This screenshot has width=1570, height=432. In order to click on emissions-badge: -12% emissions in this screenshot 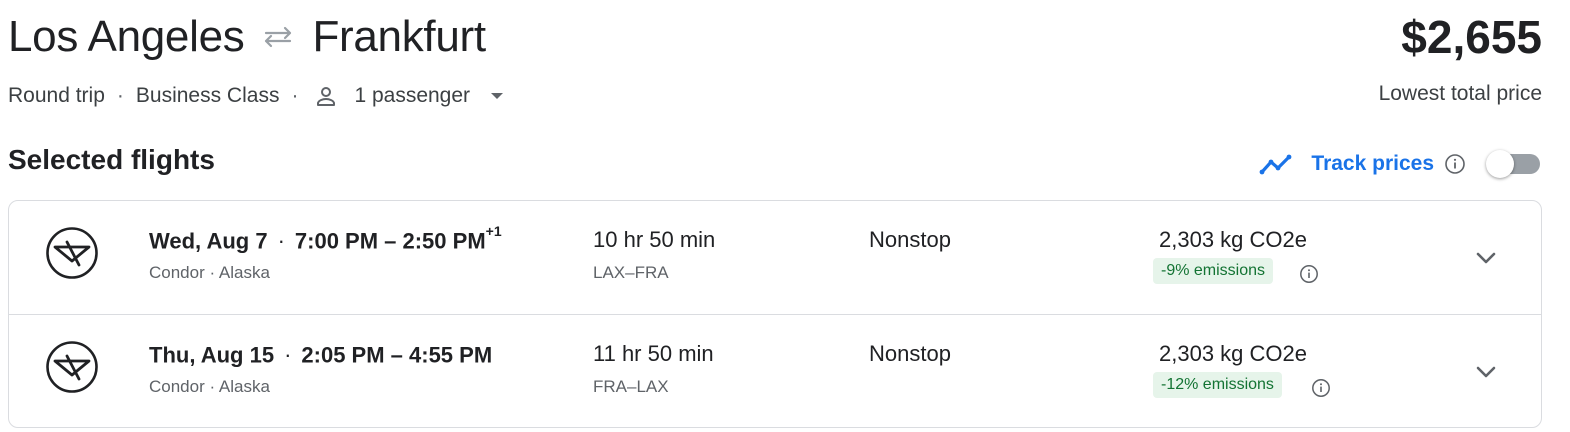, I will do `click(1217, 385)`.